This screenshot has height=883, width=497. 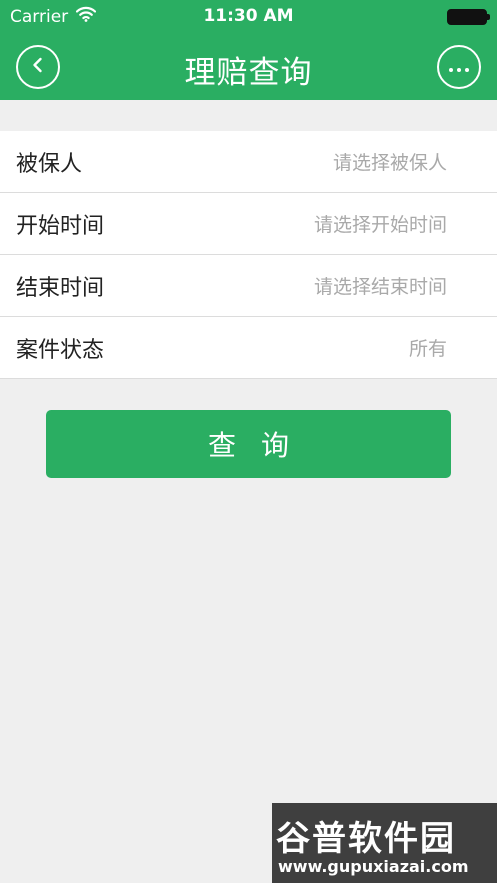 What do you see at coordinates (366, 839) in the screenshot?
I see `watermark-title: 谷普软件园` at bounding box center [366, 839].